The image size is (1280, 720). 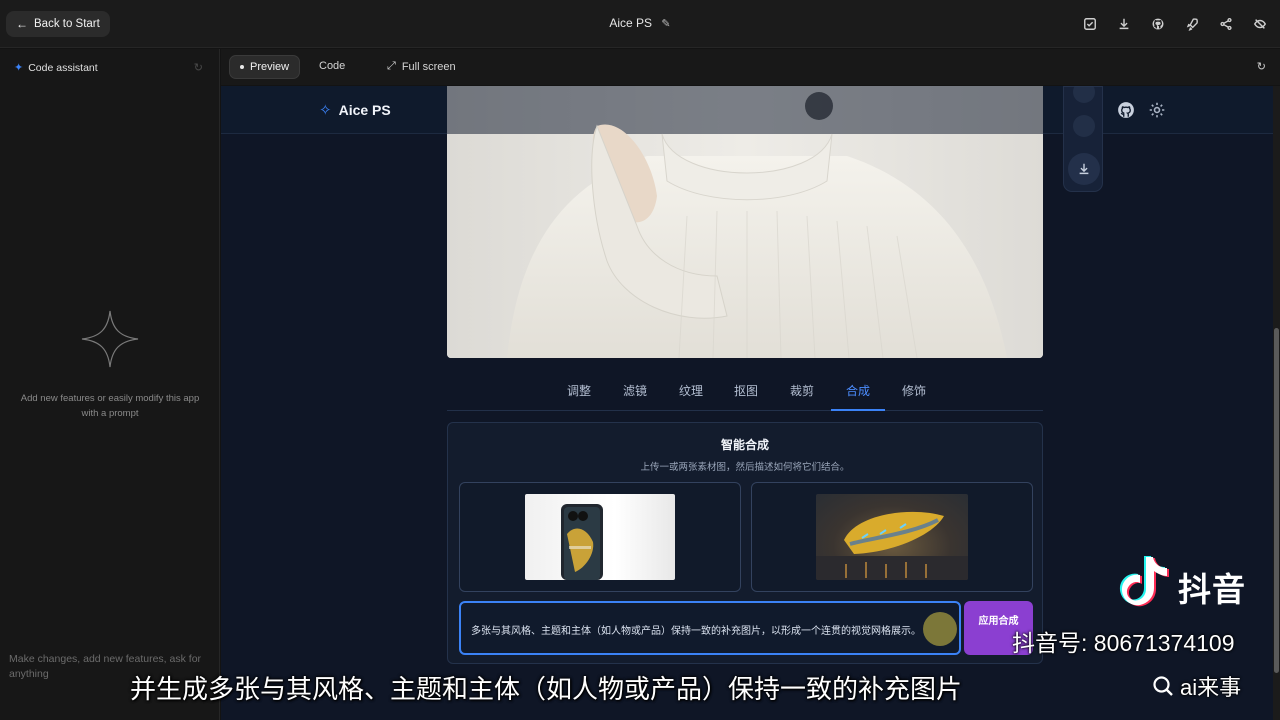 I want to click on mouse-cursor-highlight, so click(x=940, y=629).